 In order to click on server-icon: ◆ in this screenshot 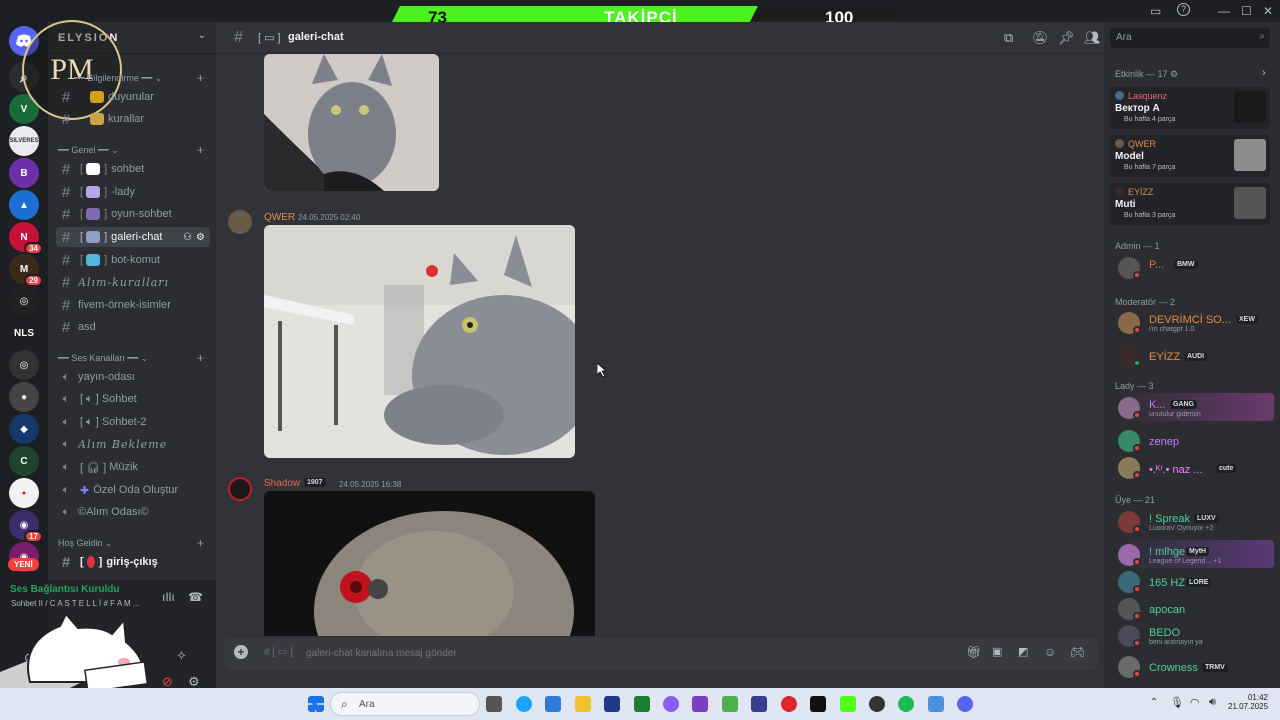, I will do `click(24, 429)`.